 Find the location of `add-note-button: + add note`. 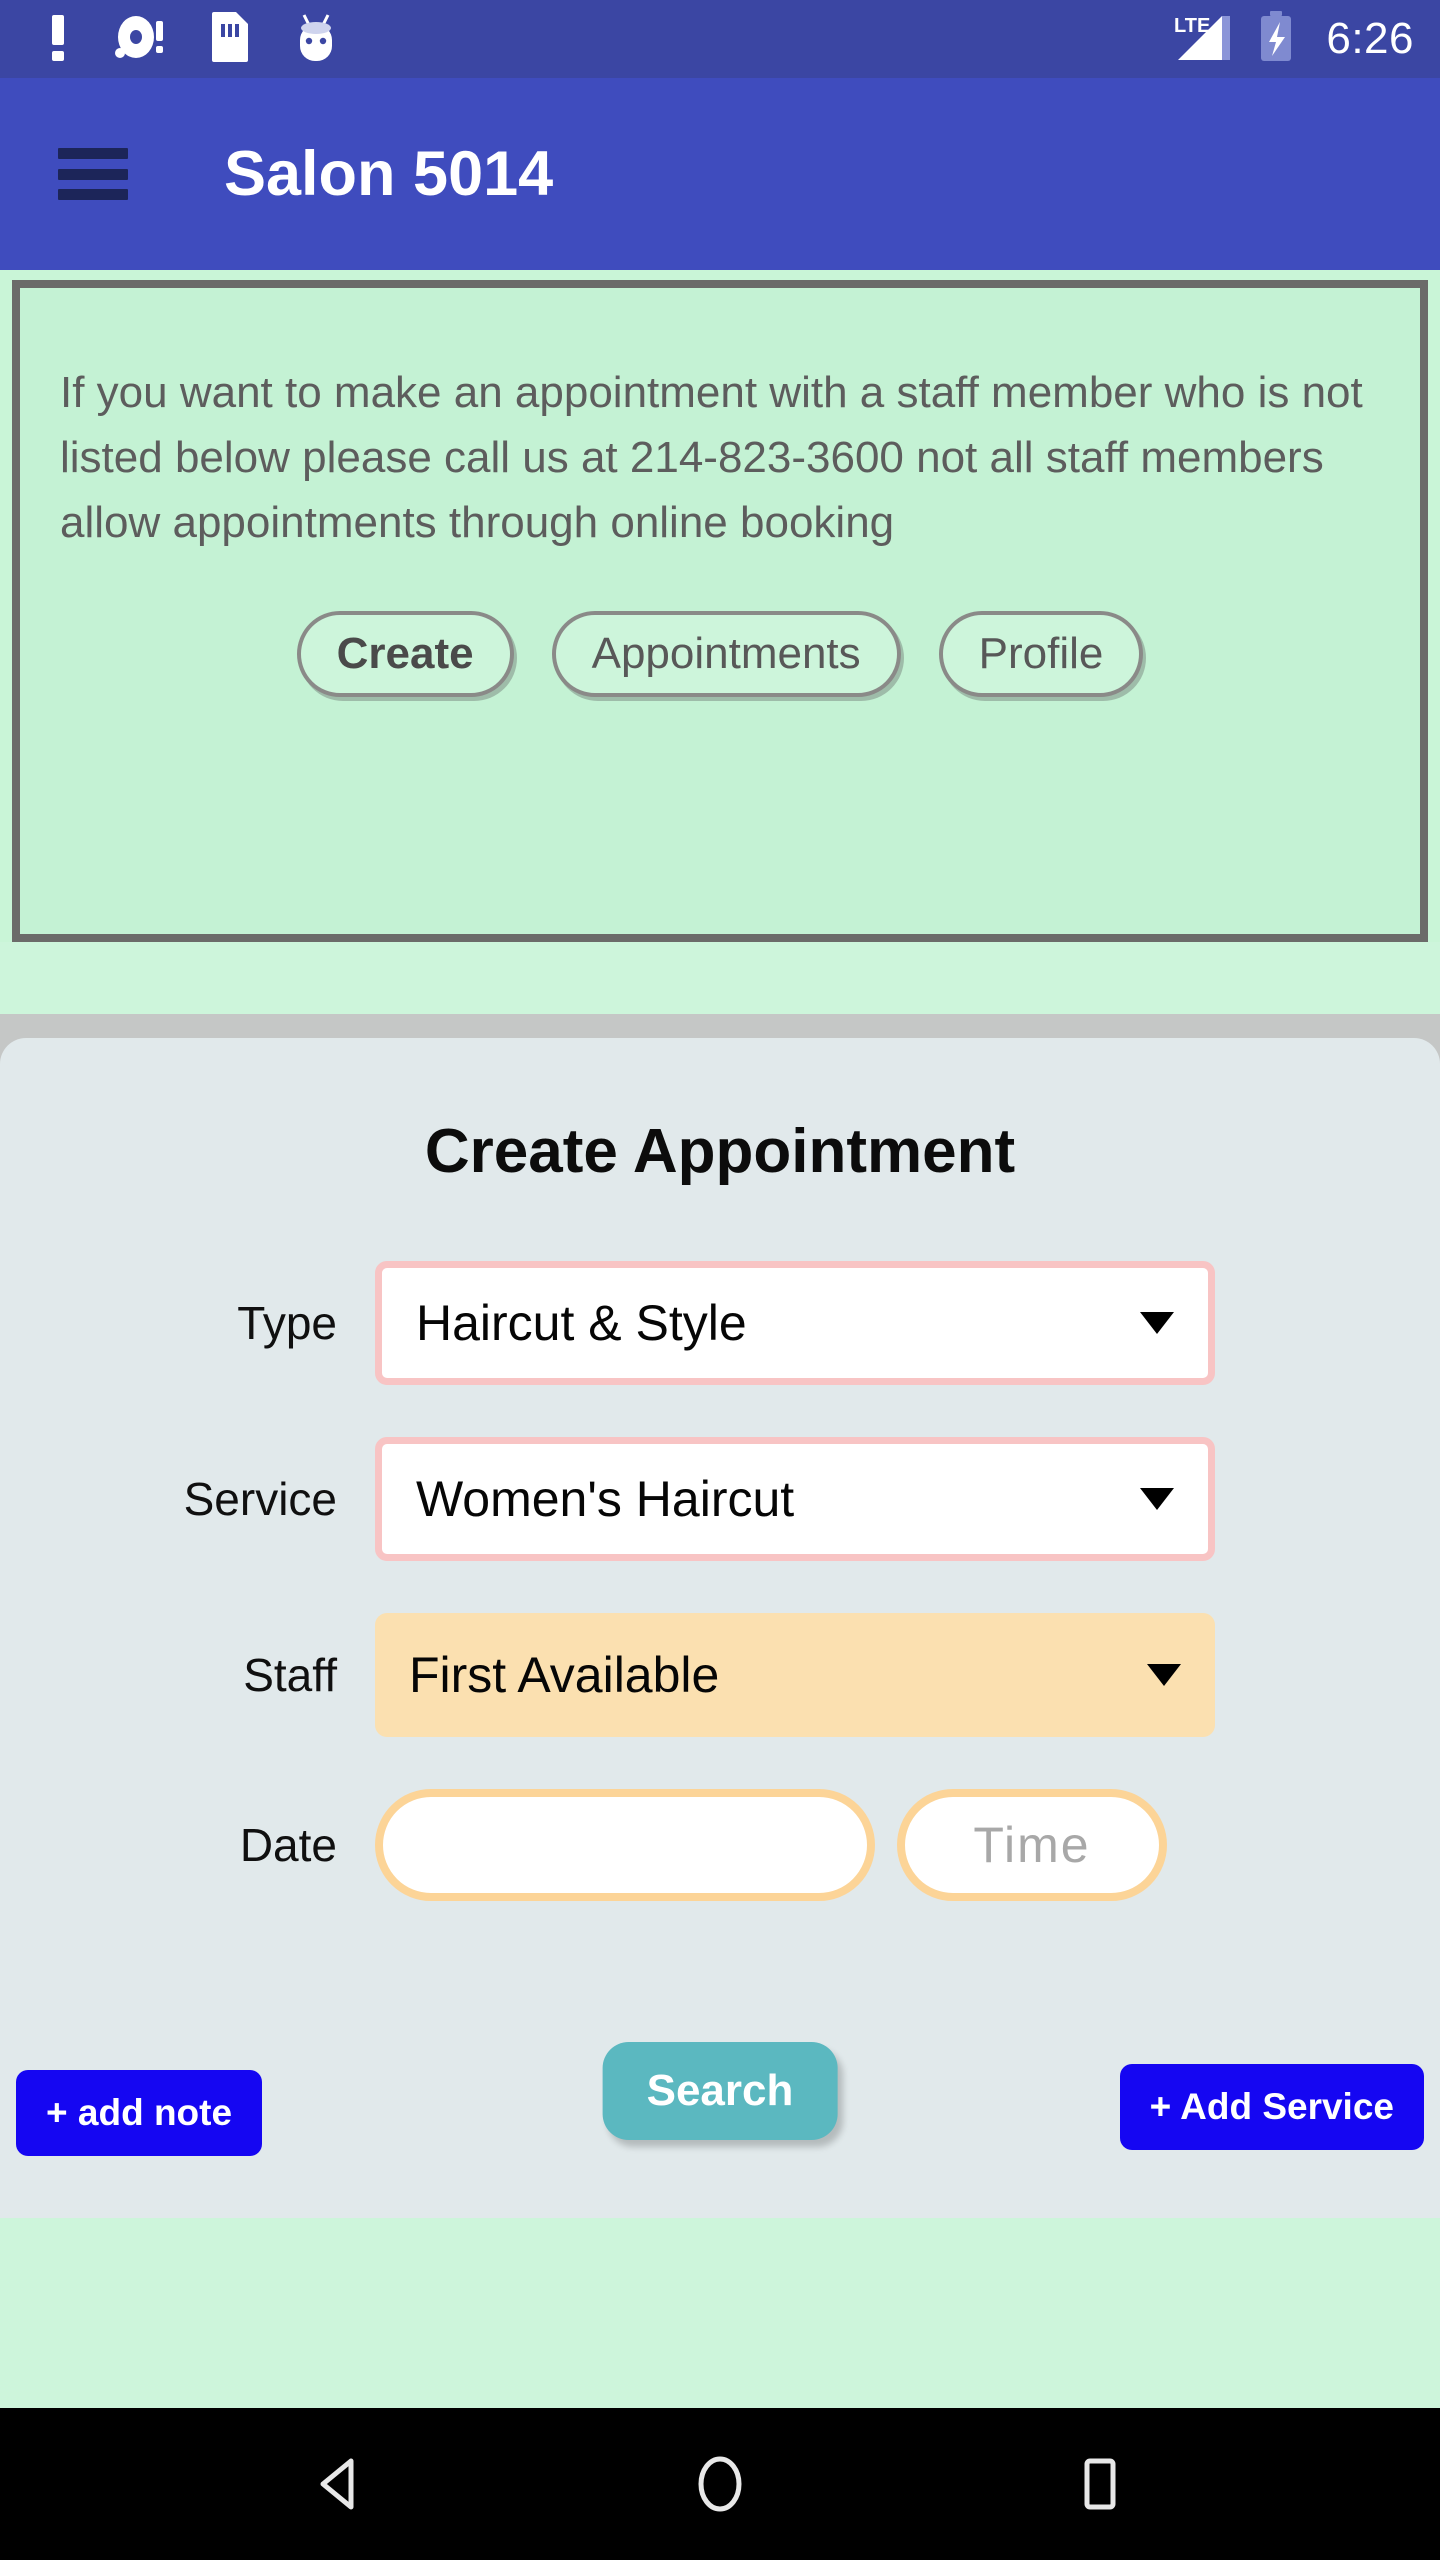

add-note-button: + add note is located at coordinates (139, 2113).